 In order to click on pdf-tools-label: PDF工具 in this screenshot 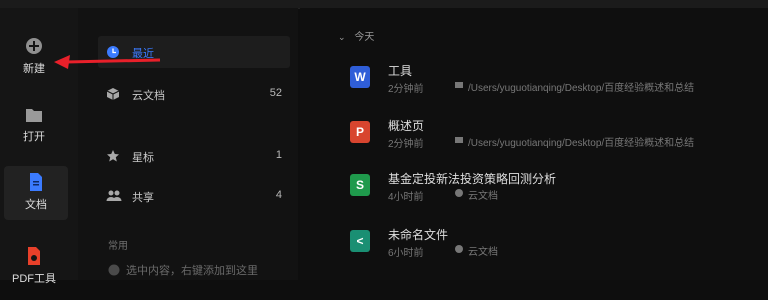, I will do `click(34, 279)`.